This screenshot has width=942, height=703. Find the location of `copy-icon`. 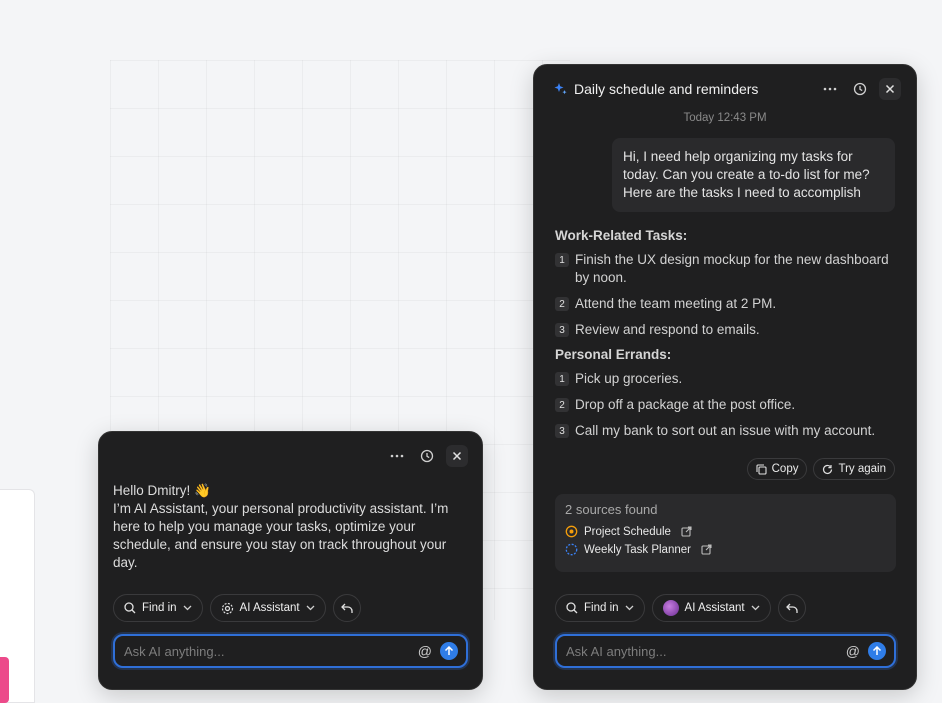

copy-icon is located at coordinates (761, 469).